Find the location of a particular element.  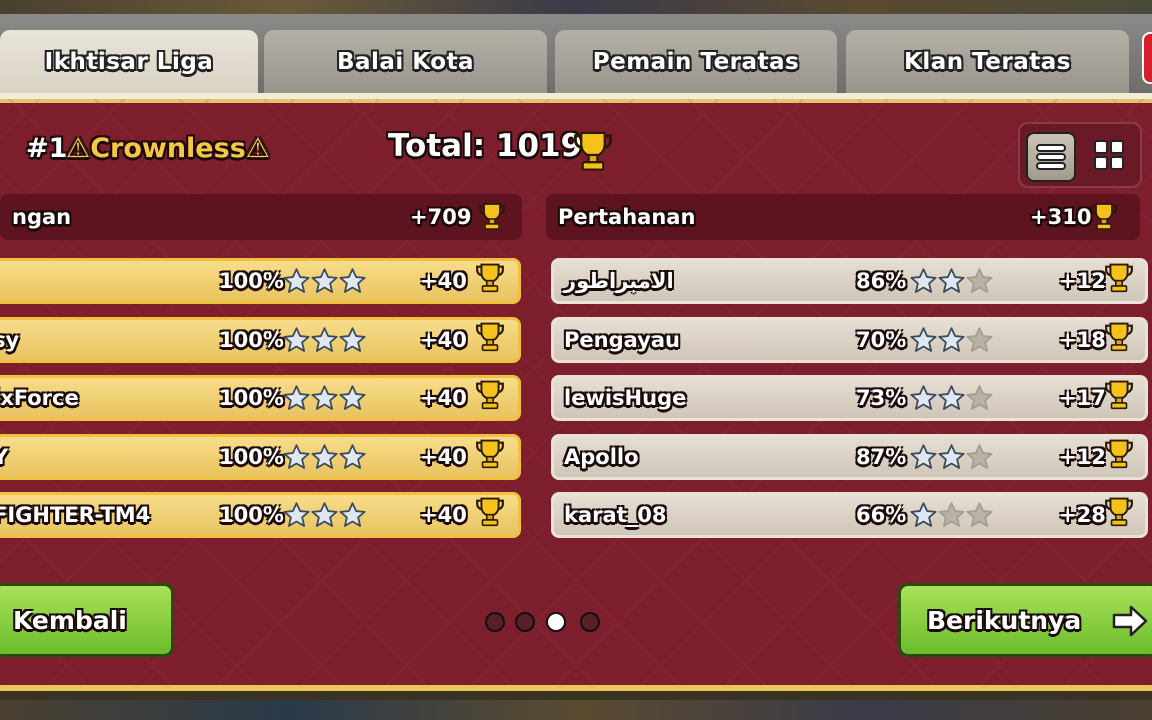

attack-row: ixForce 100% +40 is located at coordinates (260, 398).